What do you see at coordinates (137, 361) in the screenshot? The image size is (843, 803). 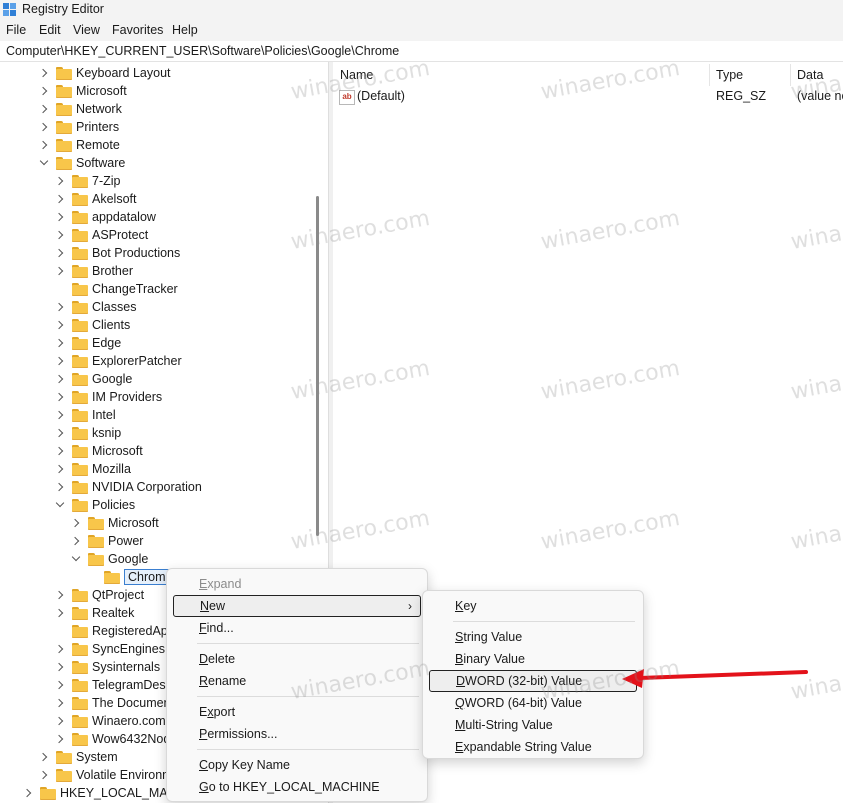 I see `tree-item-label: ExplorerPatcher` at bounding box center [137, 361].